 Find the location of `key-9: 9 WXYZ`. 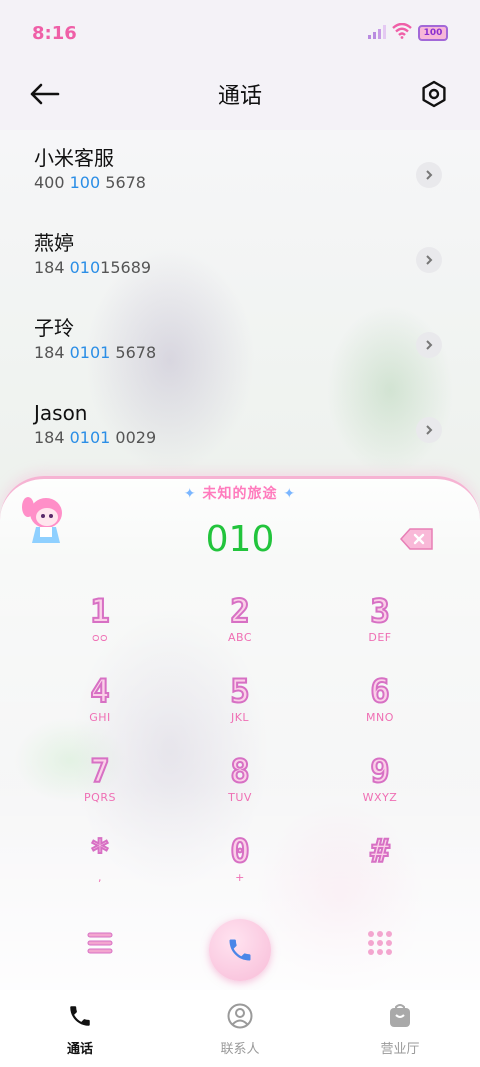

key-9: 9 WXYZ is located at coordinates (380, 789).